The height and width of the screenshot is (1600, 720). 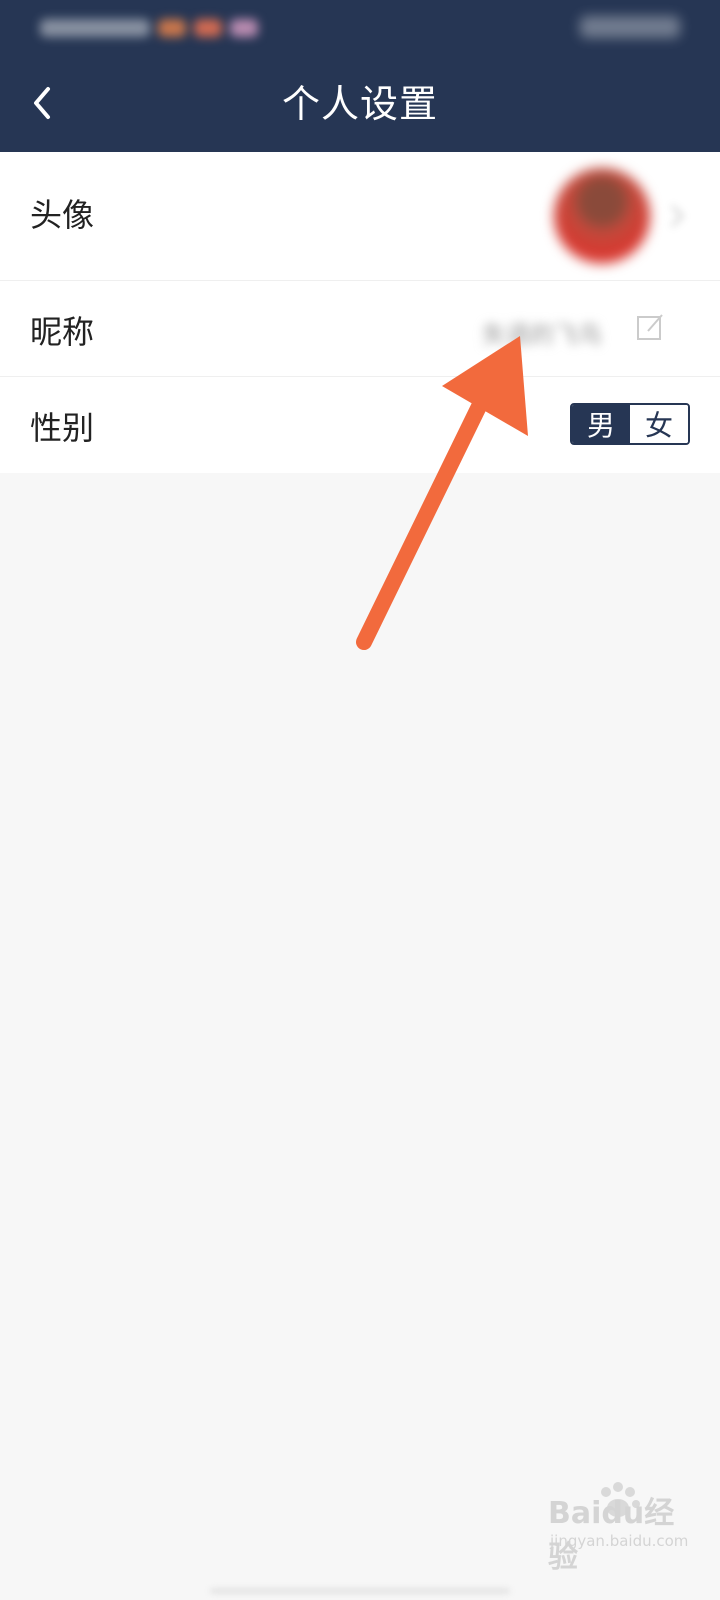 What do you see at coordinates (62, 428) in the screenshot?
I see `gender-label: 性别` at bounding box center [62, 428].